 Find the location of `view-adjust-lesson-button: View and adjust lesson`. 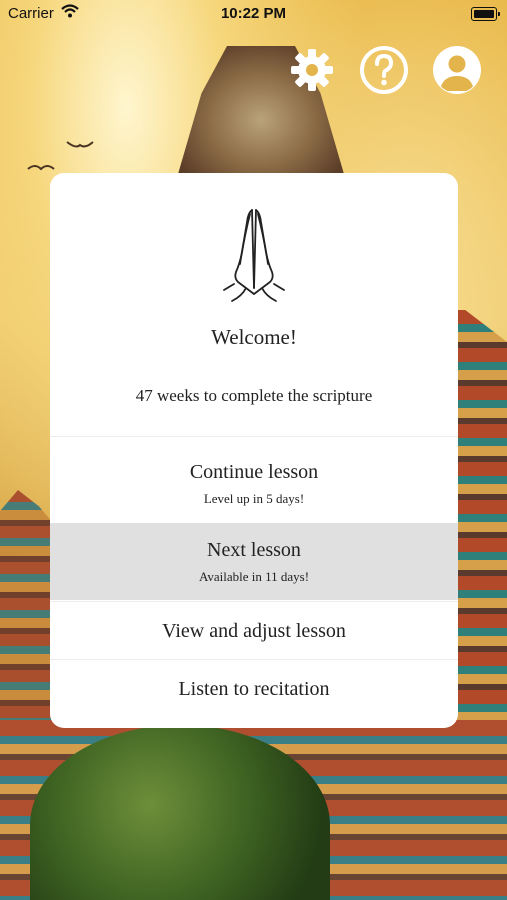

view-adjust-lesson-button: View and adjust lesson is located at coordinates (254, 630).